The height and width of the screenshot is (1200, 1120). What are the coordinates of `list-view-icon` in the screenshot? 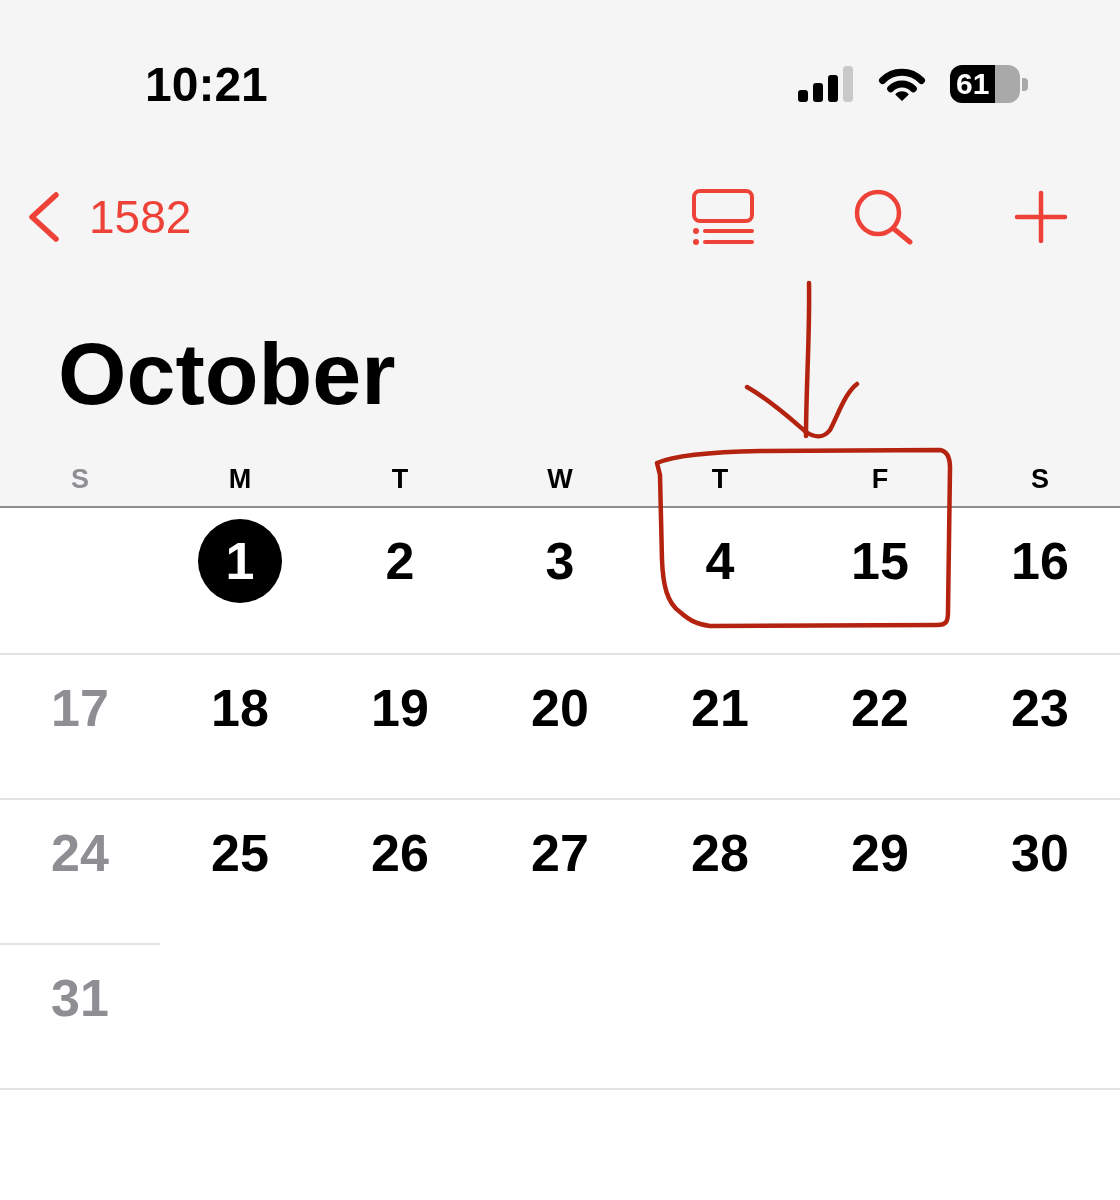 It's located at (723, 217).